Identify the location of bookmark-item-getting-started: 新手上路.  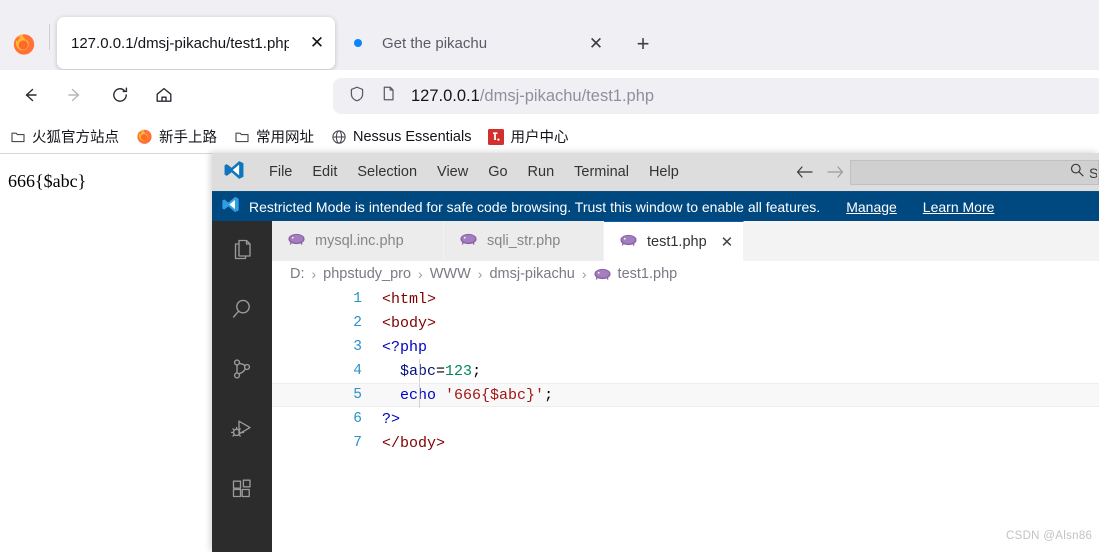
(176, 136).